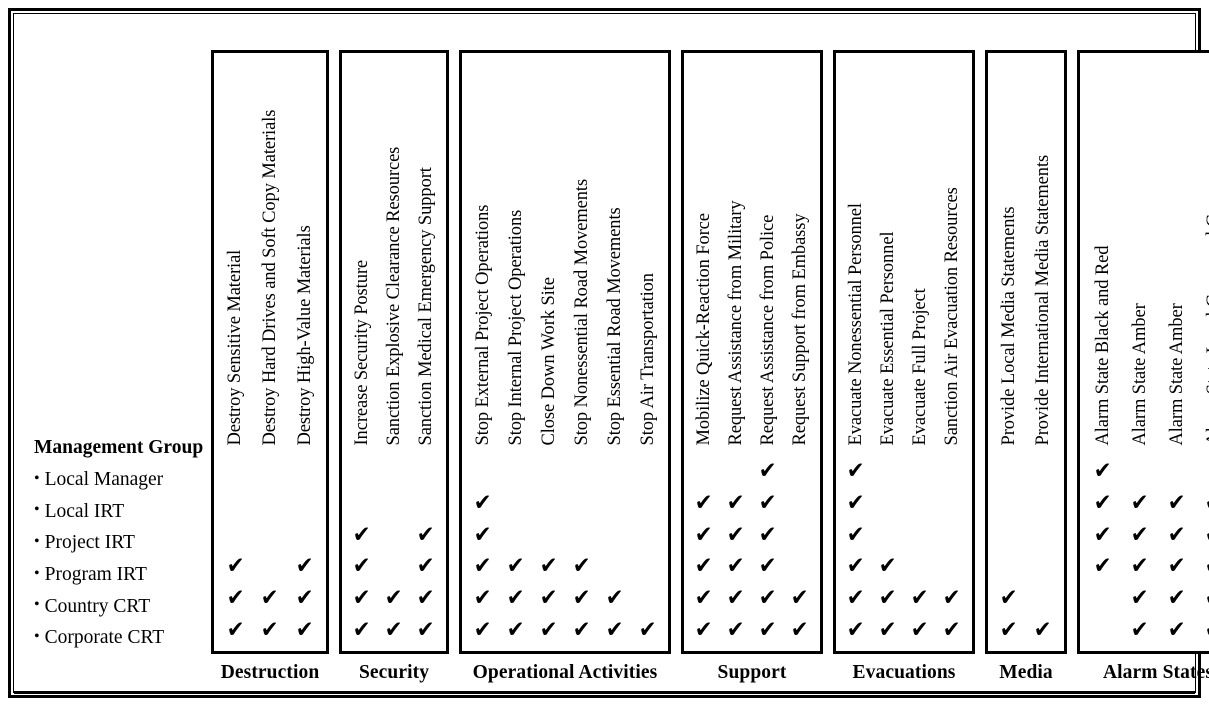  Describe the element at coordinates (736, 352) in the screenshot. I see `column-request-assistance-from-military: Request Assistance from Military✔✔✔✔✔✔` at that location.